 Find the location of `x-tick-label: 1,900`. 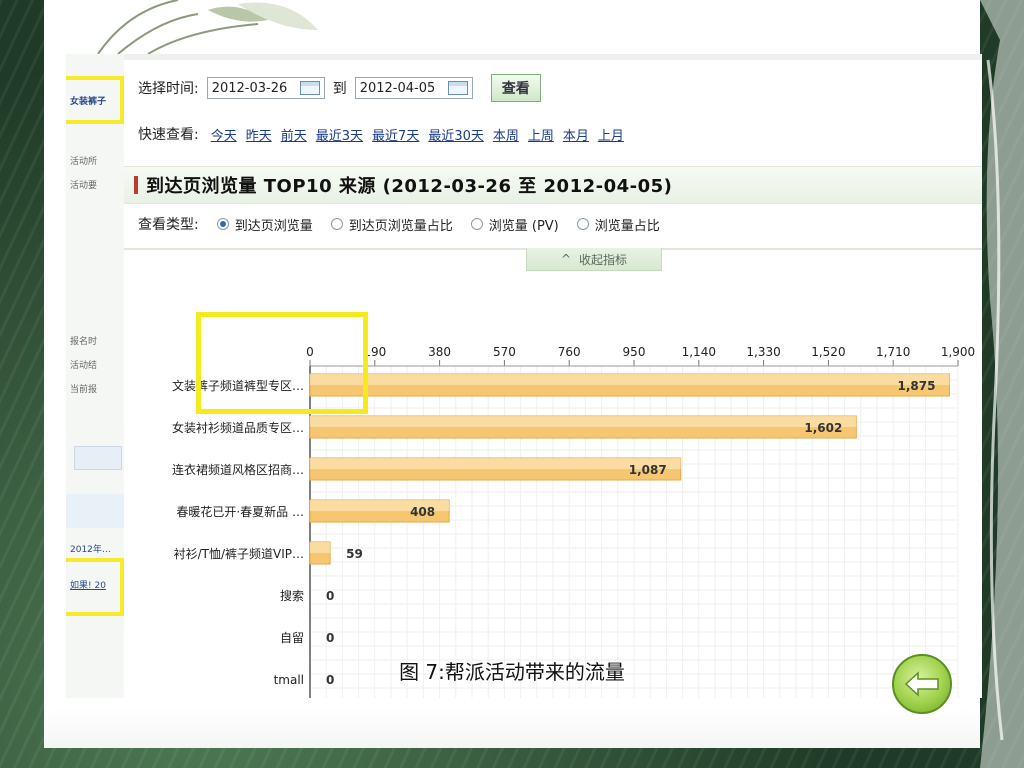

x-tick-label: 1,900 is located at coordinates (958, 352).